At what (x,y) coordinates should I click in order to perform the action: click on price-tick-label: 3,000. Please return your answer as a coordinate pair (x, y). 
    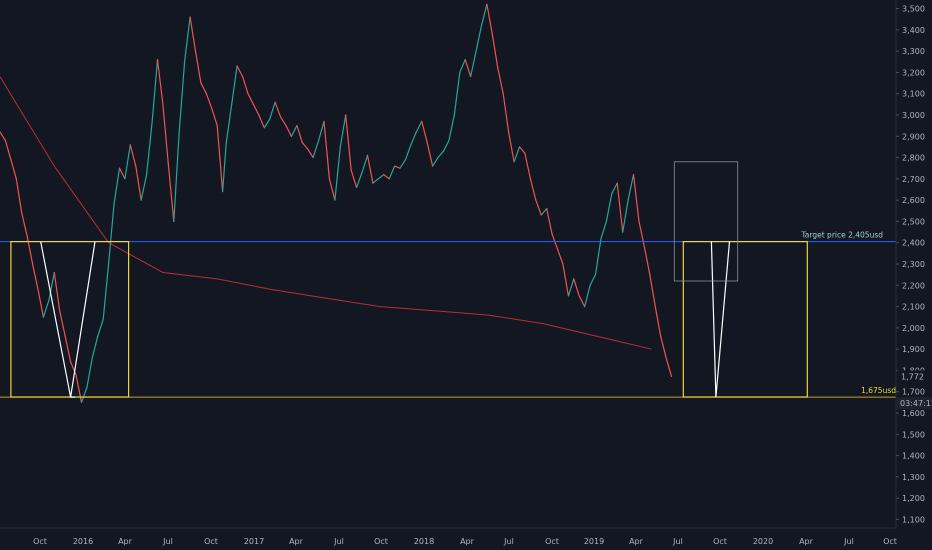
    Looking at the image, I should click on (913, 115).